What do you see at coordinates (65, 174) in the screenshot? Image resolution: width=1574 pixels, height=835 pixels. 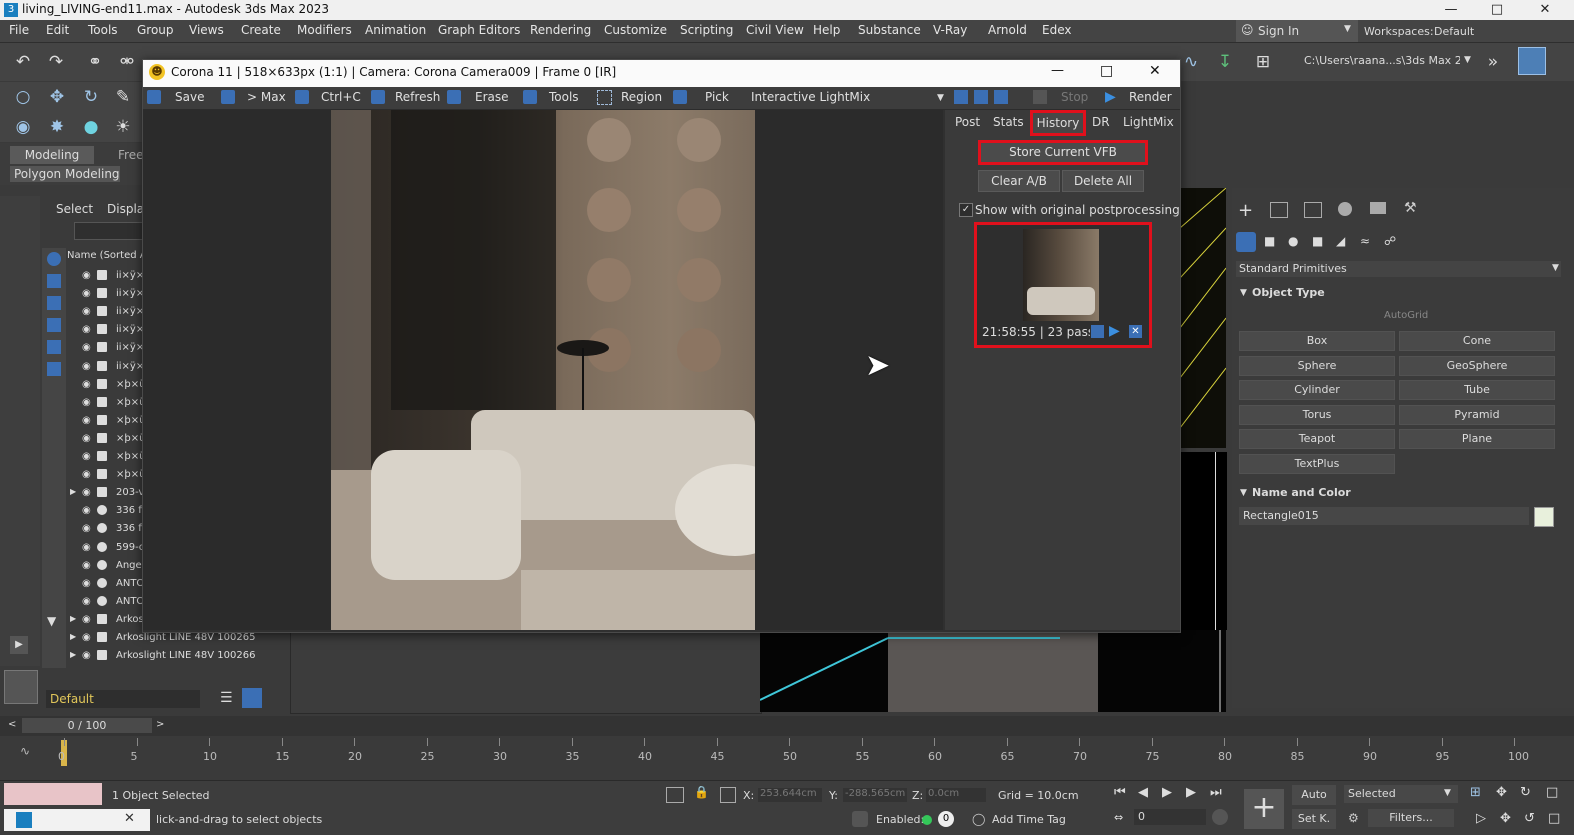 I see `tab-polygon-modeling: Polygon Modeling` at bounding box center [65, 174].